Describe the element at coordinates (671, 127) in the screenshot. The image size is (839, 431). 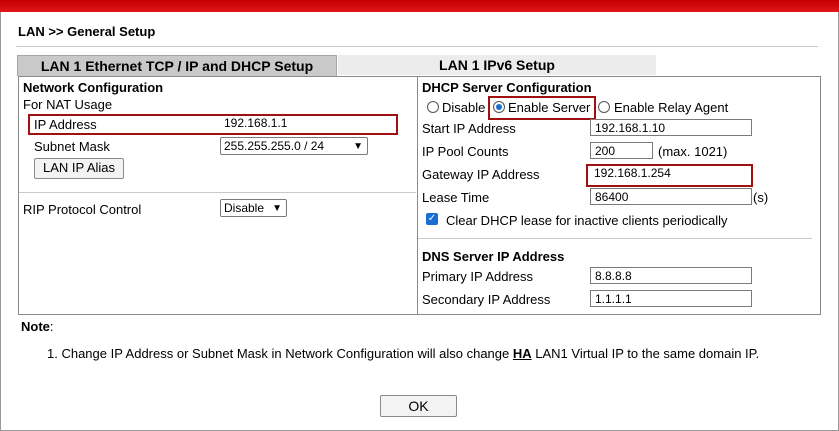
I see `start-ip-input: 192.168.1.10` at that location.